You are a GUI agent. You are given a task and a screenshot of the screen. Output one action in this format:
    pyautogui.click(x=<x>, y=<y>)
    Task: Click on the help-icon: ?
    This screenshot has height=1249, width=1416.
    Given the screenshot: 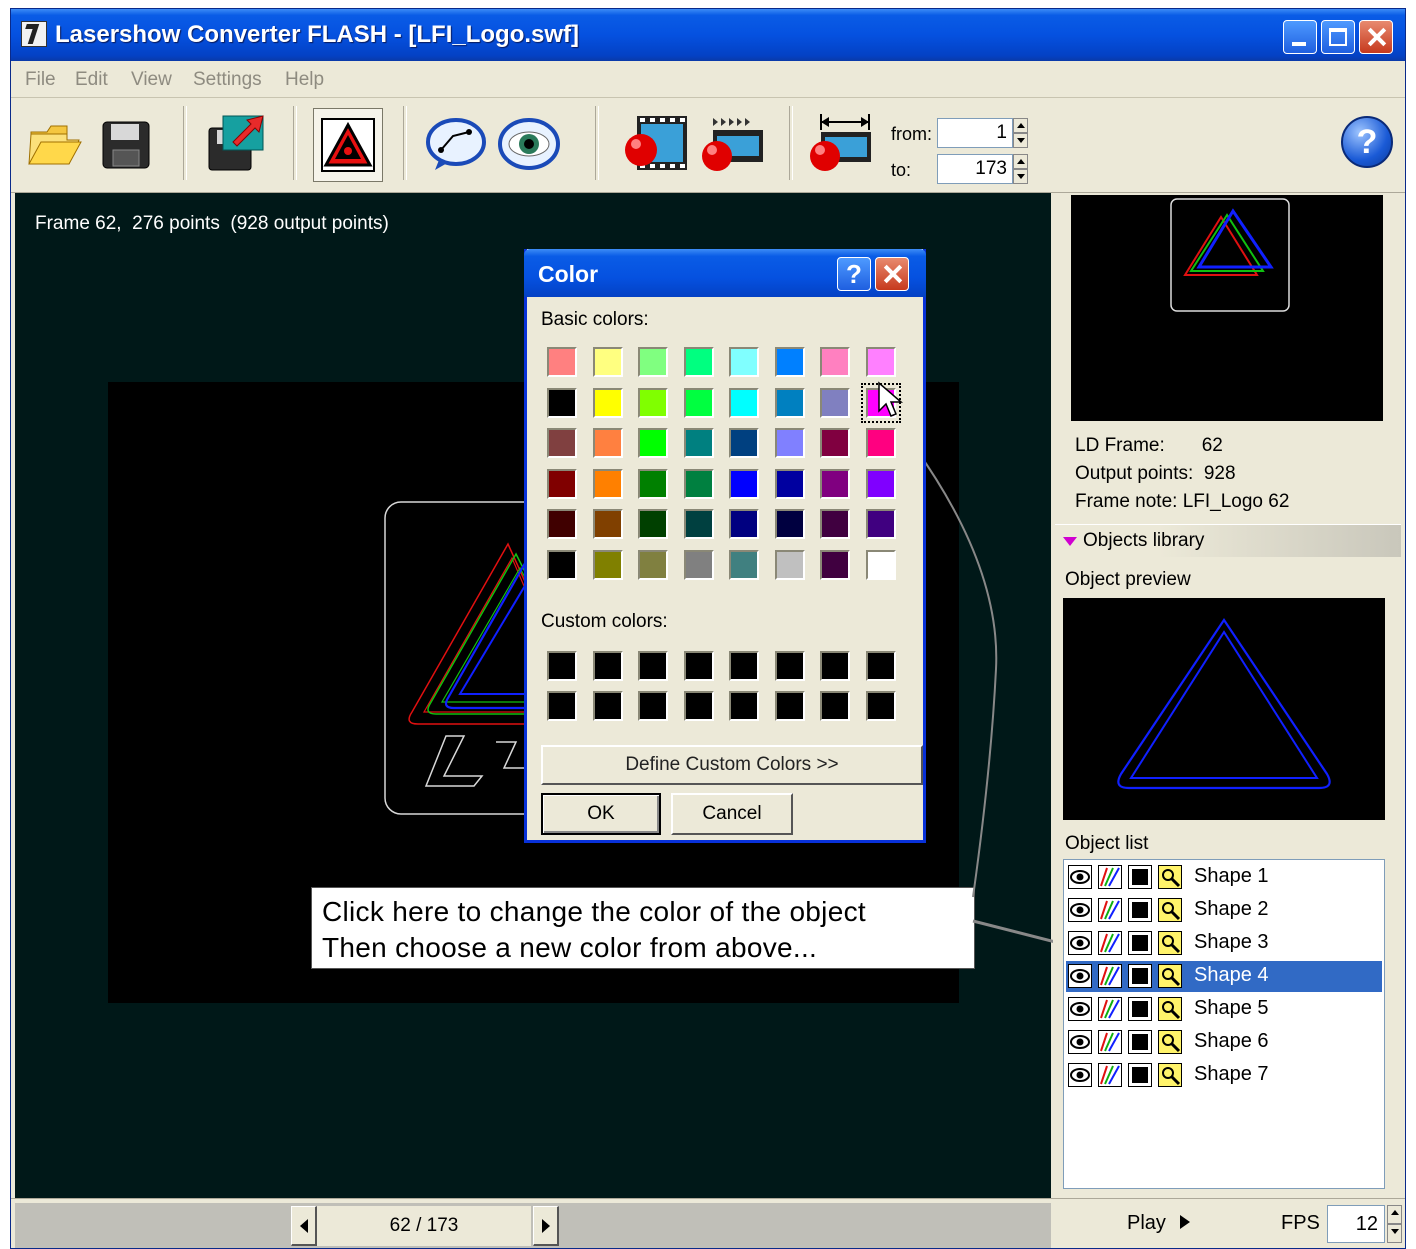 What is the action you would take?
    pyautogui.click(x=1367, y=142)
    